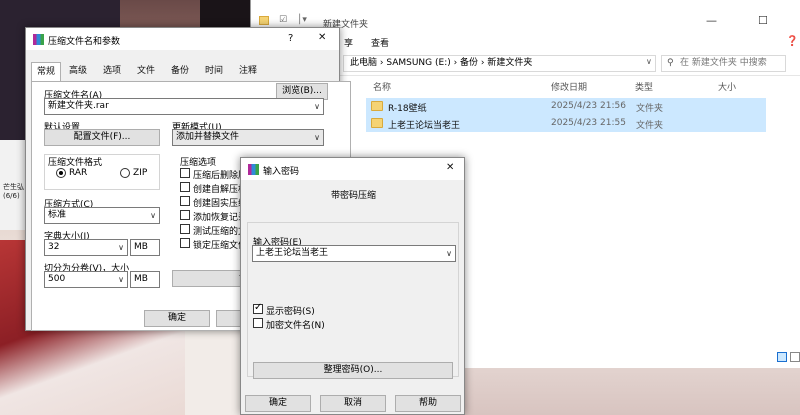 This screenshot has width=800, height=415. I want to click on show-password-checkbox, so click(258, 308).